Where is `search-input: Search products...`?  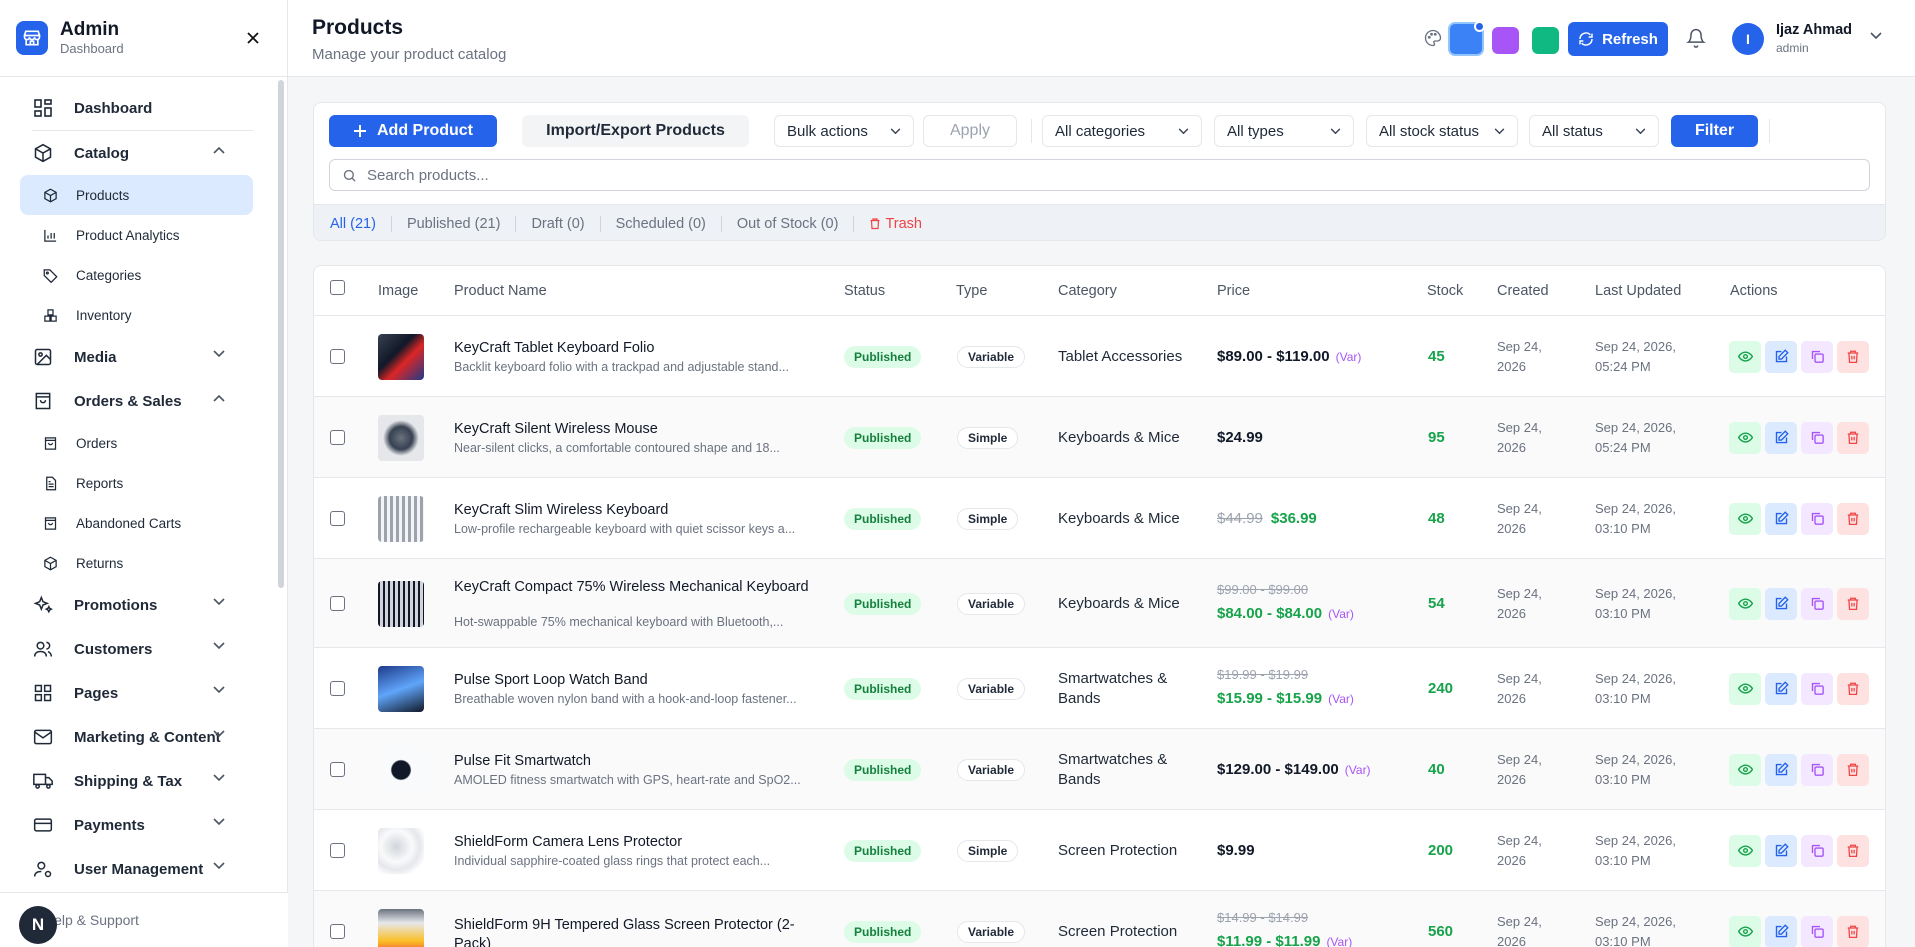
search-input: Search products... is located at coordinates (1099, 175).